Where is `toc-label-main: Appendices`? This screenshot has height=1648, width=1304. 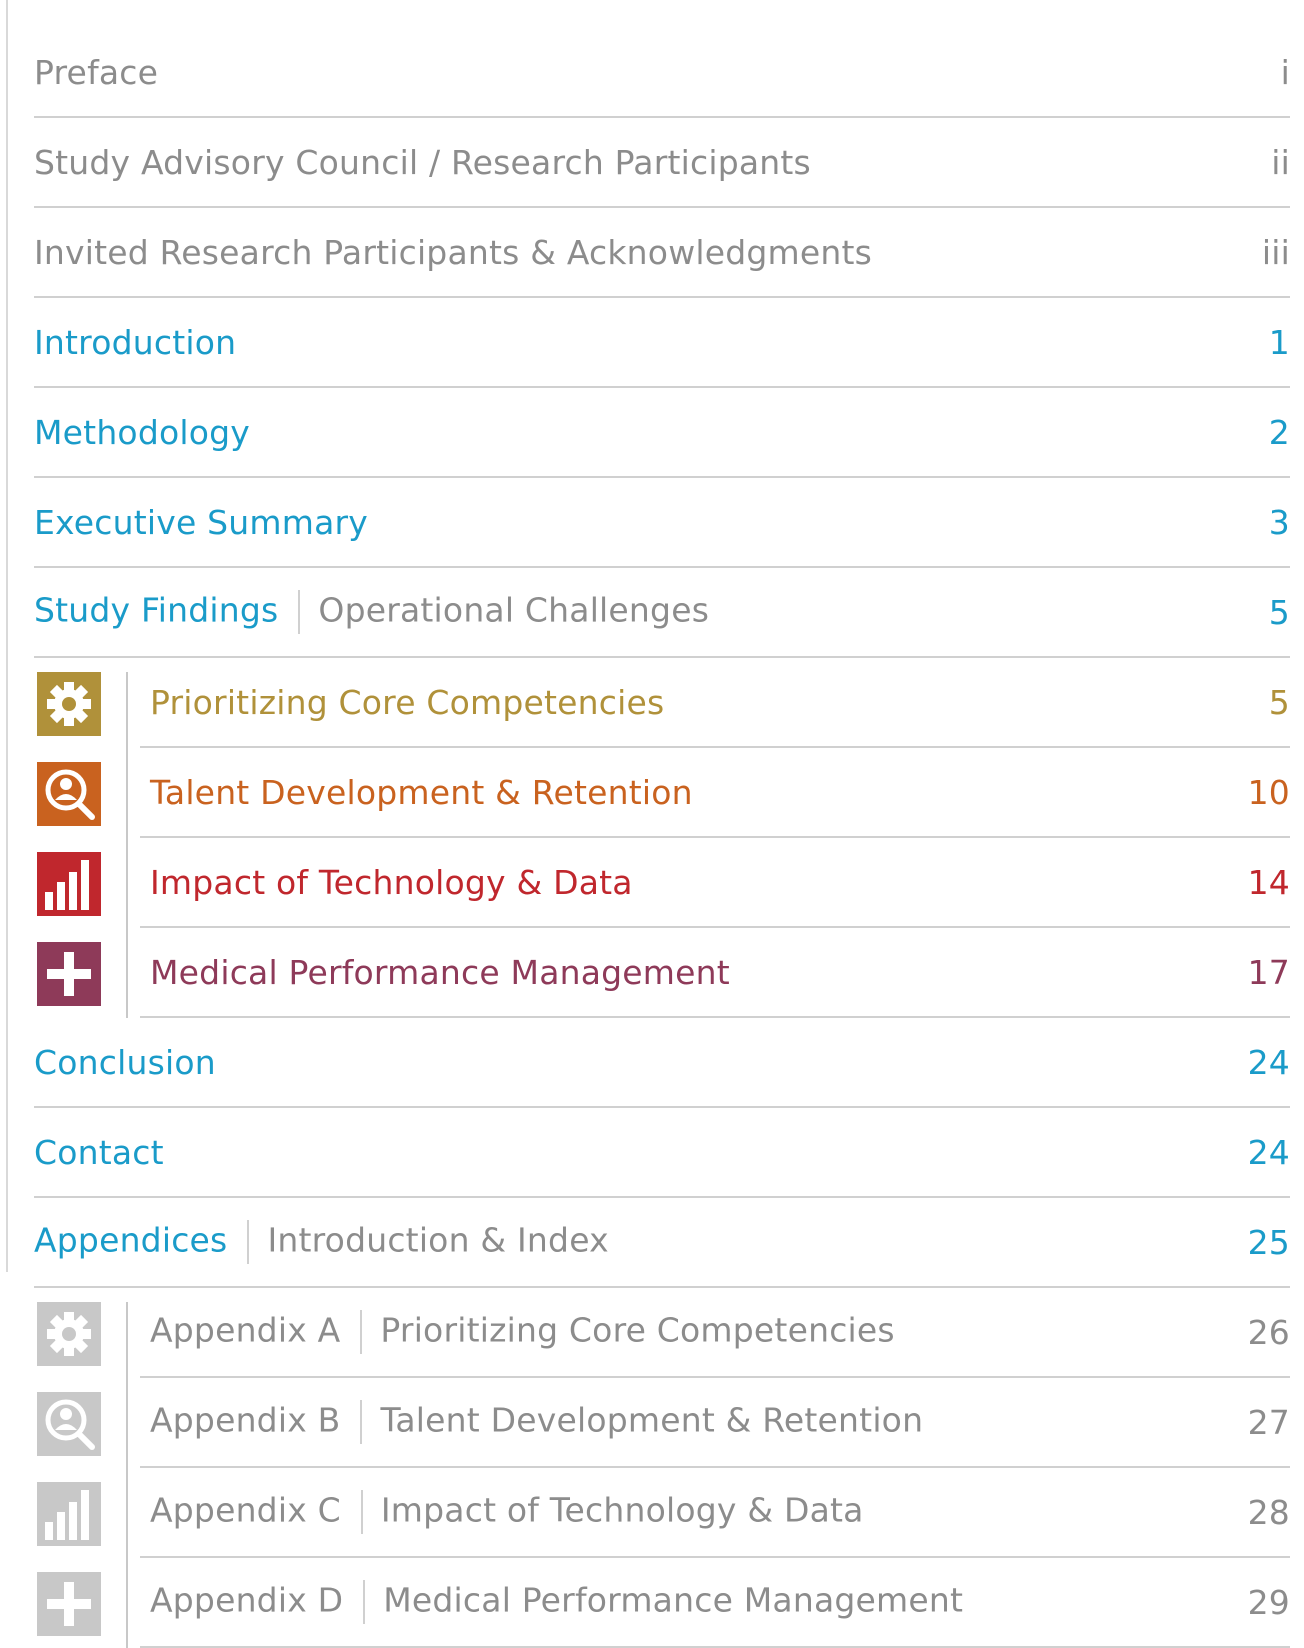
toc-label-main: Appendices is located at coordinates (131, 1240).